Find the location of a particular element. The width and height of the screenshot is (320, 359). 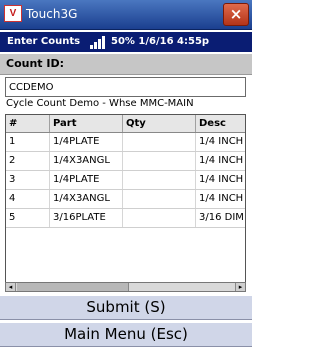

grid-header: # Part Qty Desc is located at coordinates (125, 124).